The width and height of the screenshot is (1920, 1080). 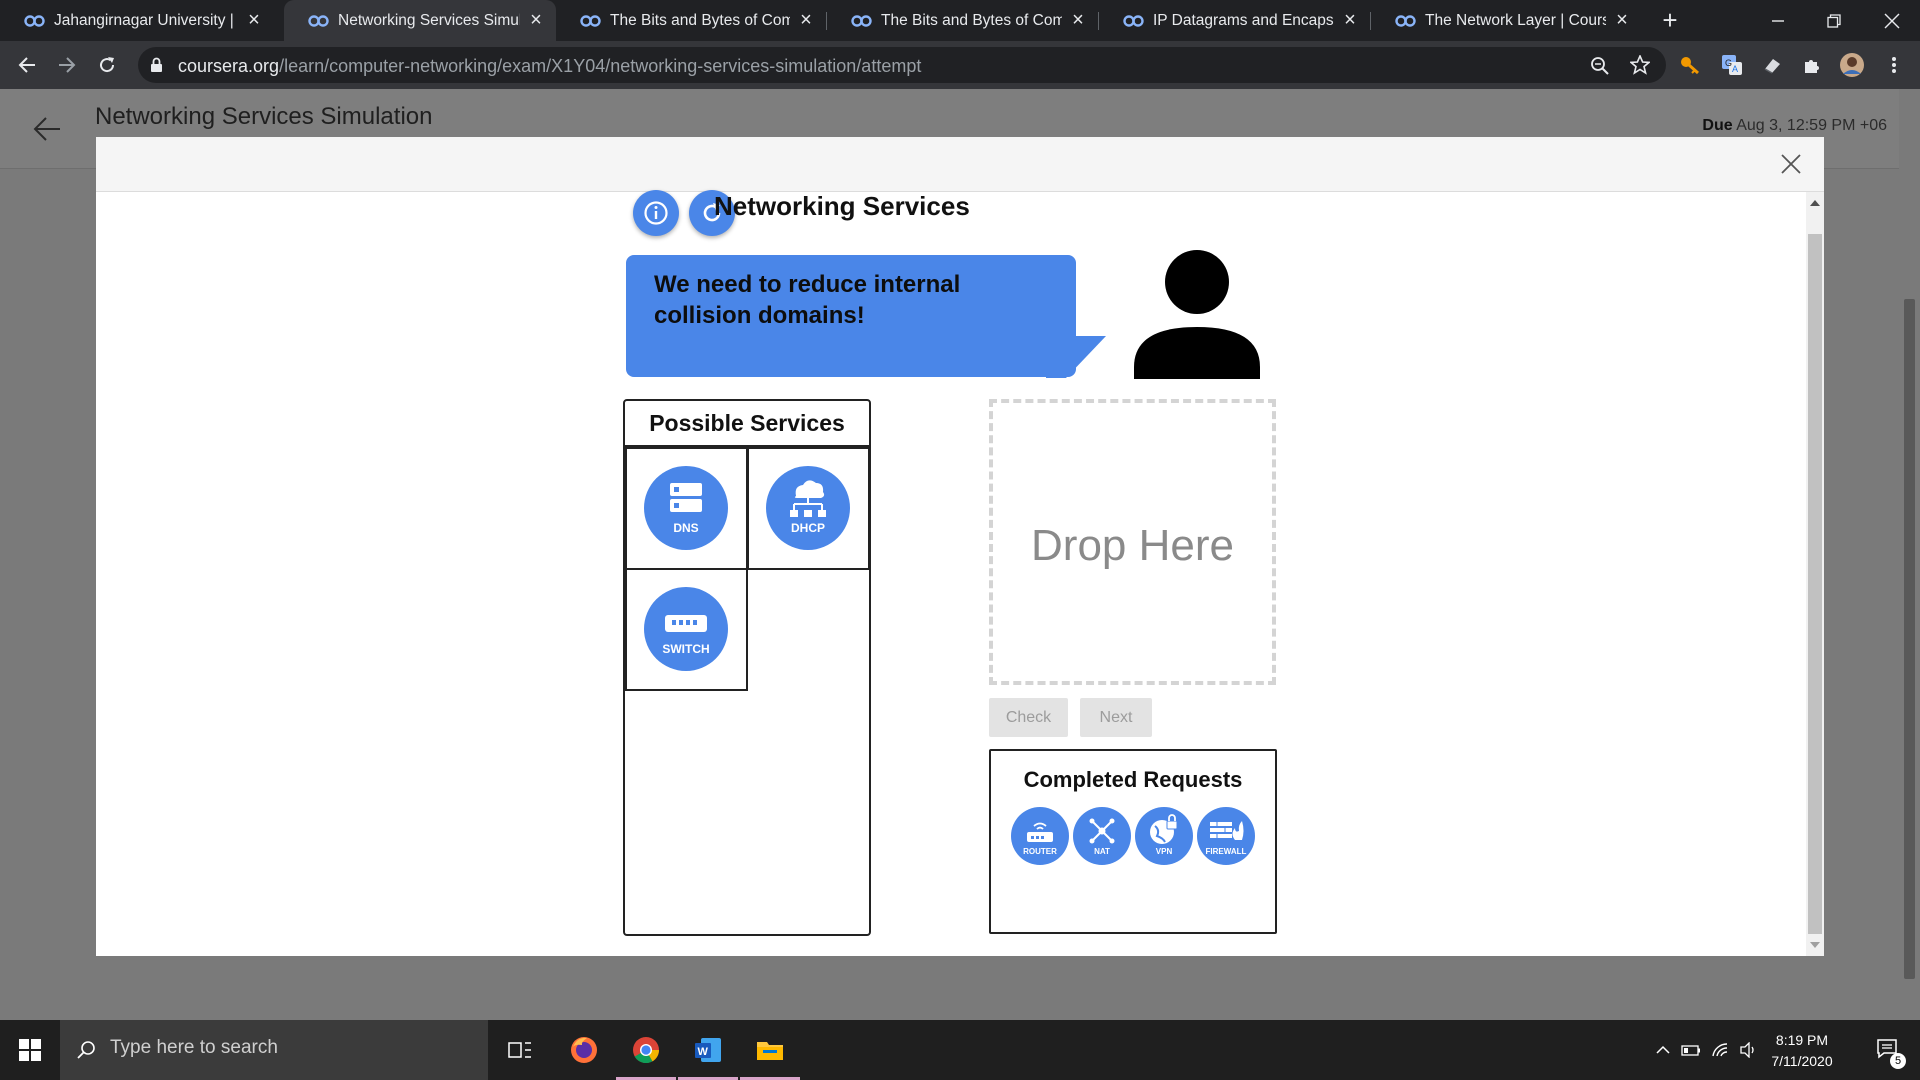 What do you see at coordinates (962, 20) in the screenshot?
I see `tab-bits-bytes-2: The Bits and Bytes of Compu ×` at bounding box center [962, 20].